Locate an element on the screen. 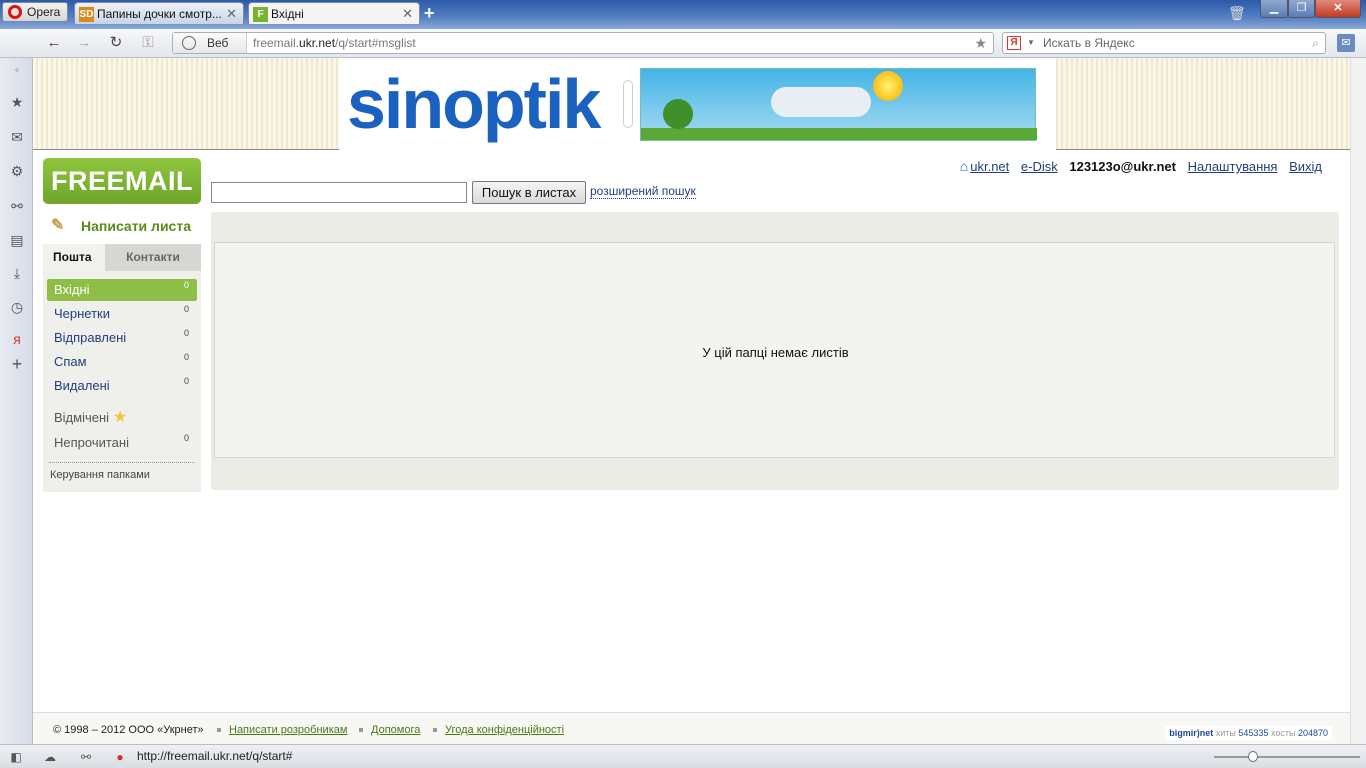 The height and width of the screenshot is (768, 1366). mail-search-input is located at coordinates (339, 192).